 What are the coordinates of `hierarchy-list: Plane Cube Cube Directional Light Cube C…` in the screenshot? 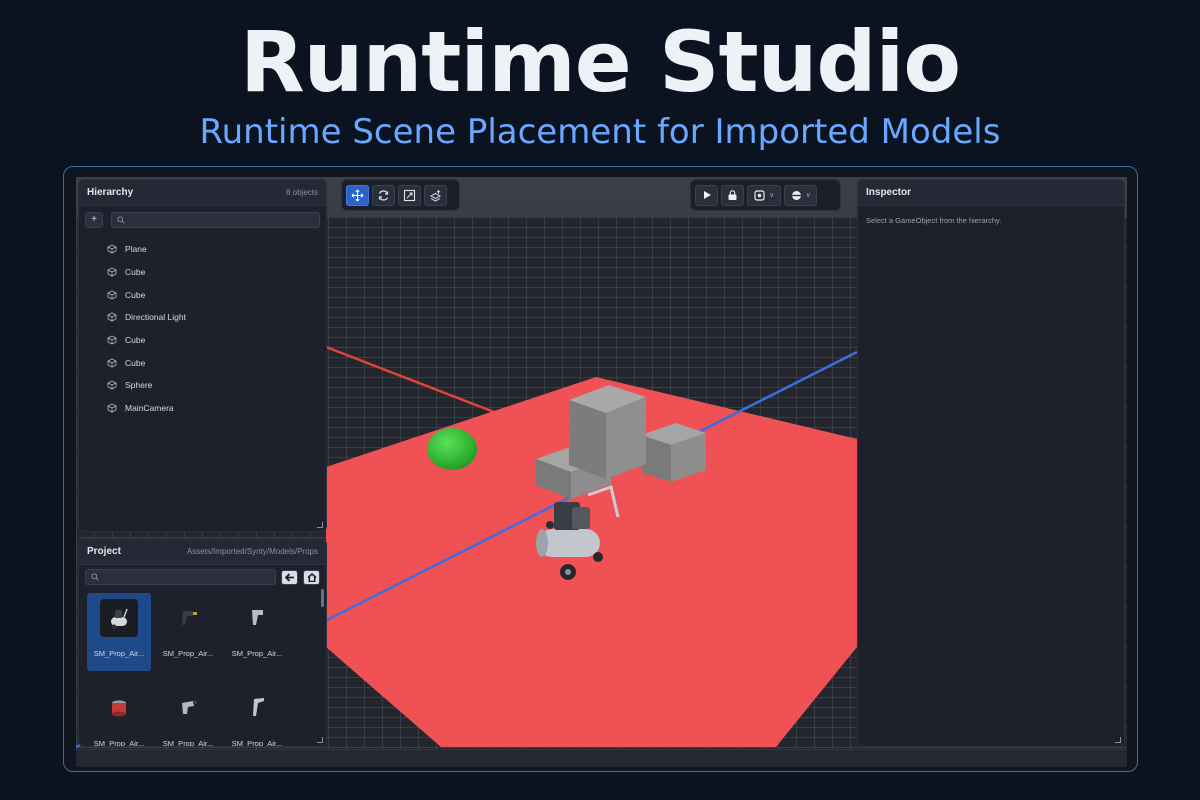 It's located at (202, 327).